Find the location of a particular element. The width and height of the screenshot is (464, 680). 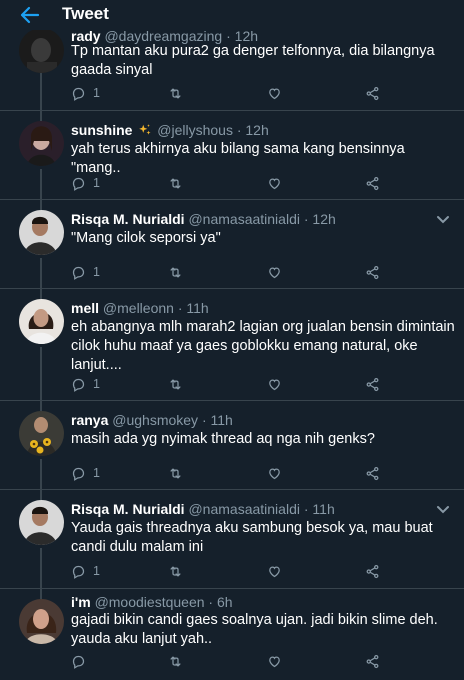

tweet-author-meta: sunshine @jellyshous · 12h is located at coordinates (170, 130).